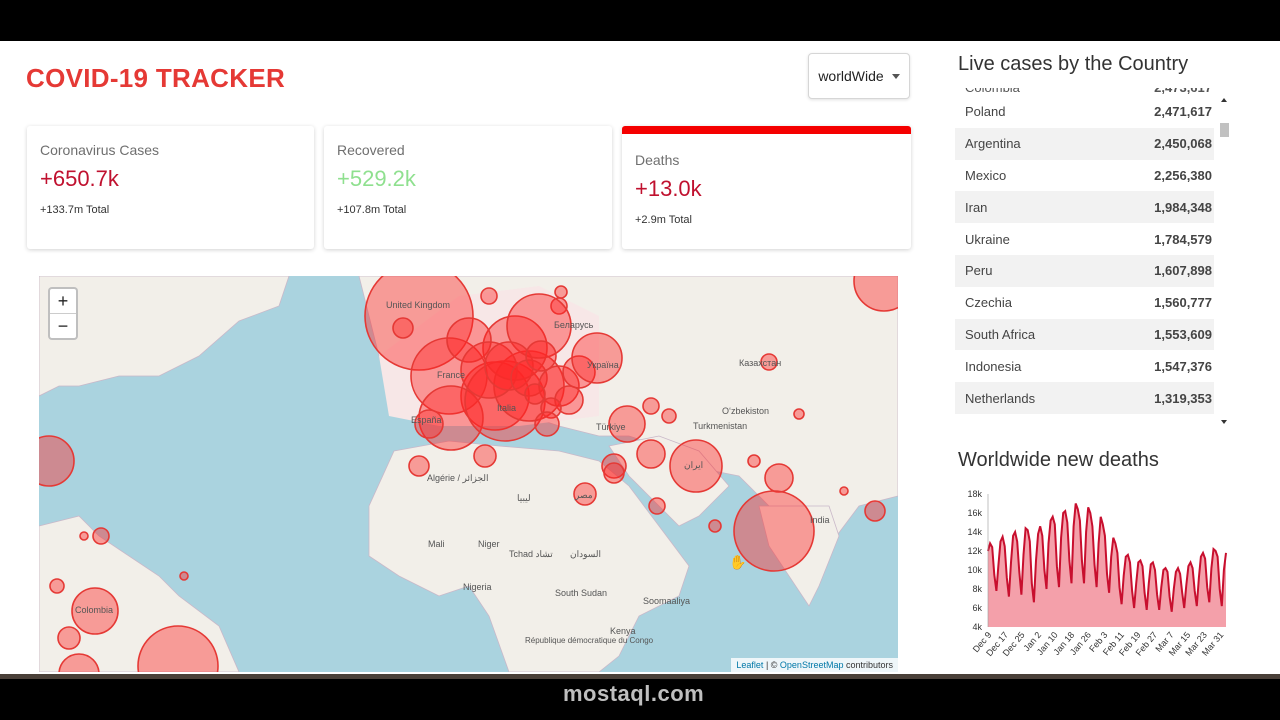  Describe the element at coordinates (987, 239) in the screenshot. I see `country-name: Ukraine` at that location.